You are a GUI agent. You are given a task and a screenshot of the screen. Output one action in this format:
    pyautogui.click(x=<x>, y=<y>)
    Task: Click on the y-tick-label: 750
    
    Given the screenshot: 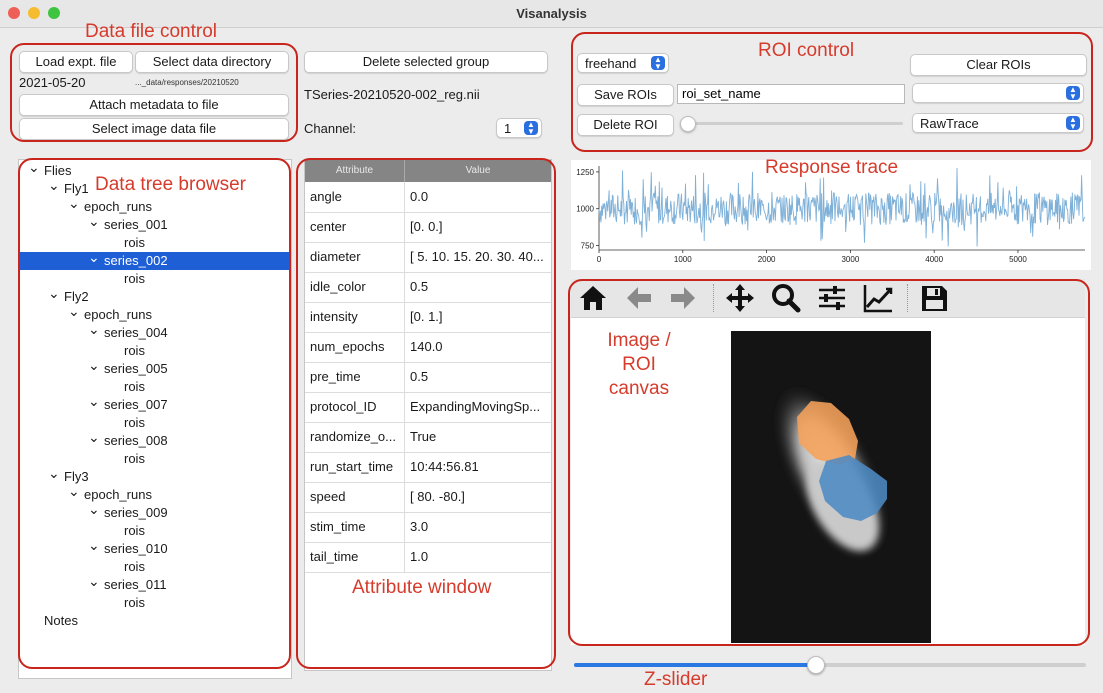 What is the action you would take?
    pyautogui.click(x=588, y=246)
    